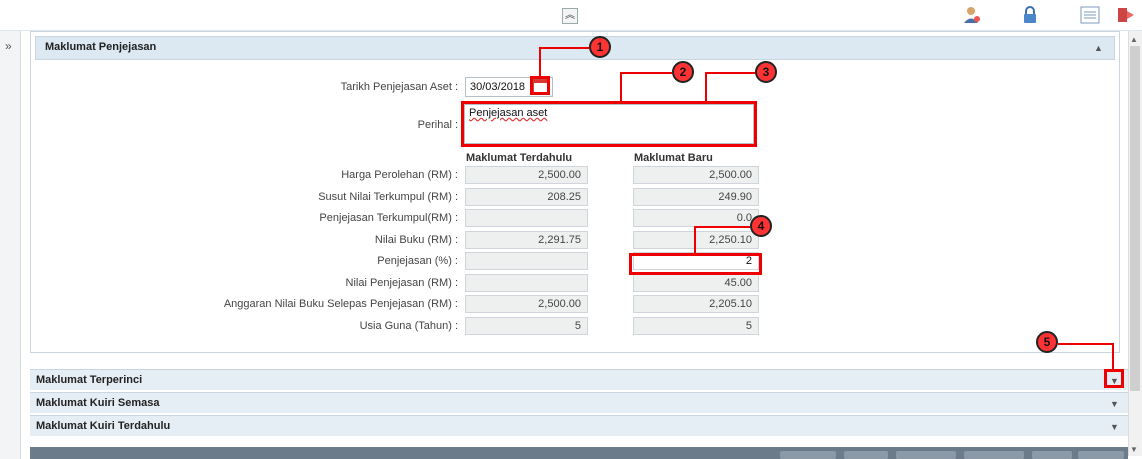 The height and width of the screenshot is (459, 1142). I want to click on callout-badge-1: 1, so click(600, 47).